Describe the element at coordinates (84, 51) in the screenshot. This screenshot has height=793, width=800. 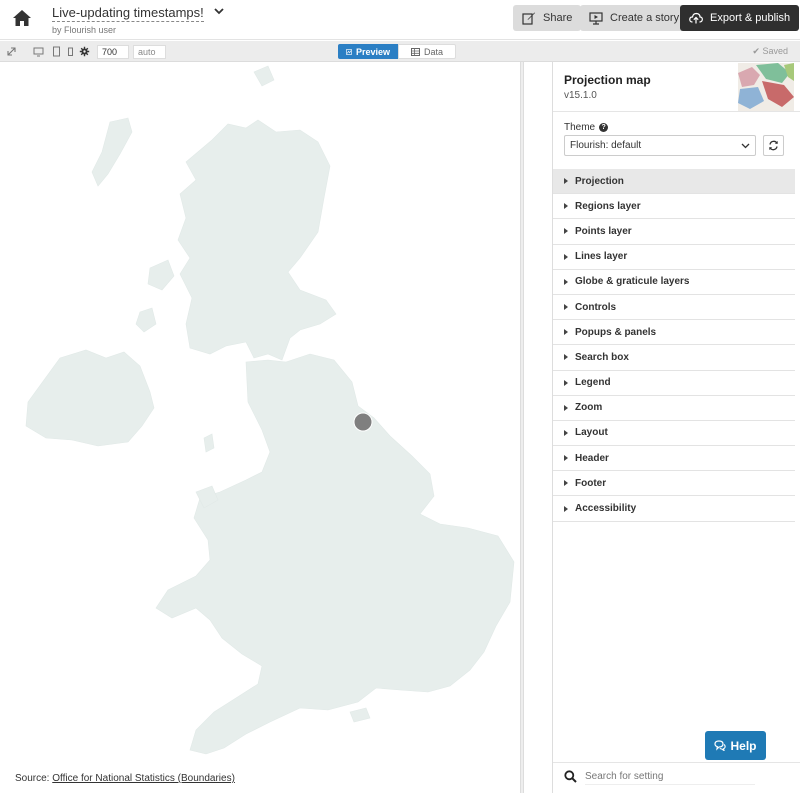
I see `gear-icon` at that location.